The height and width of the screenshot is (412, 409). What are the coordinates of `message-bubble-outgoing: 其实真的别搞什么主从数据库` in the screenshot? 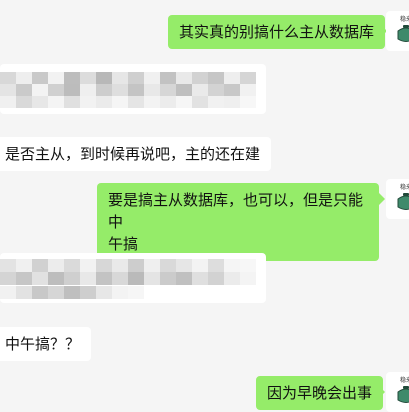 It's located at (277, 32).